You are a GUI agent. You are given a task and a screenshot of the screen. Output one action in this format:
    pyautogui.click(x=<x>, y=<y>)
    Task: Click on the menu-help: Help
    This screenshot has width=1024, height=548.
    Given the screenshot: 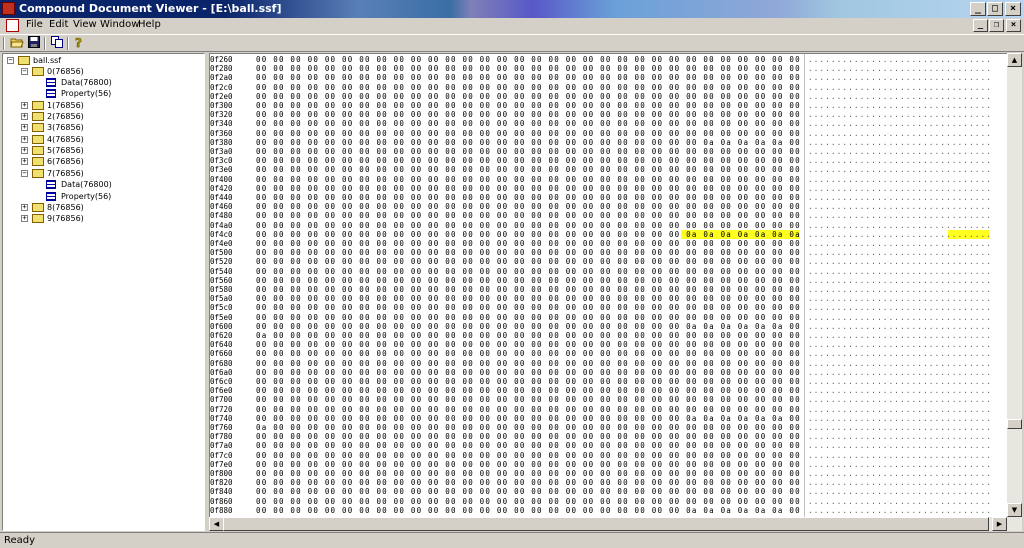 What is the action you would take?
    pyautogui.click(x=149, y=24)
    